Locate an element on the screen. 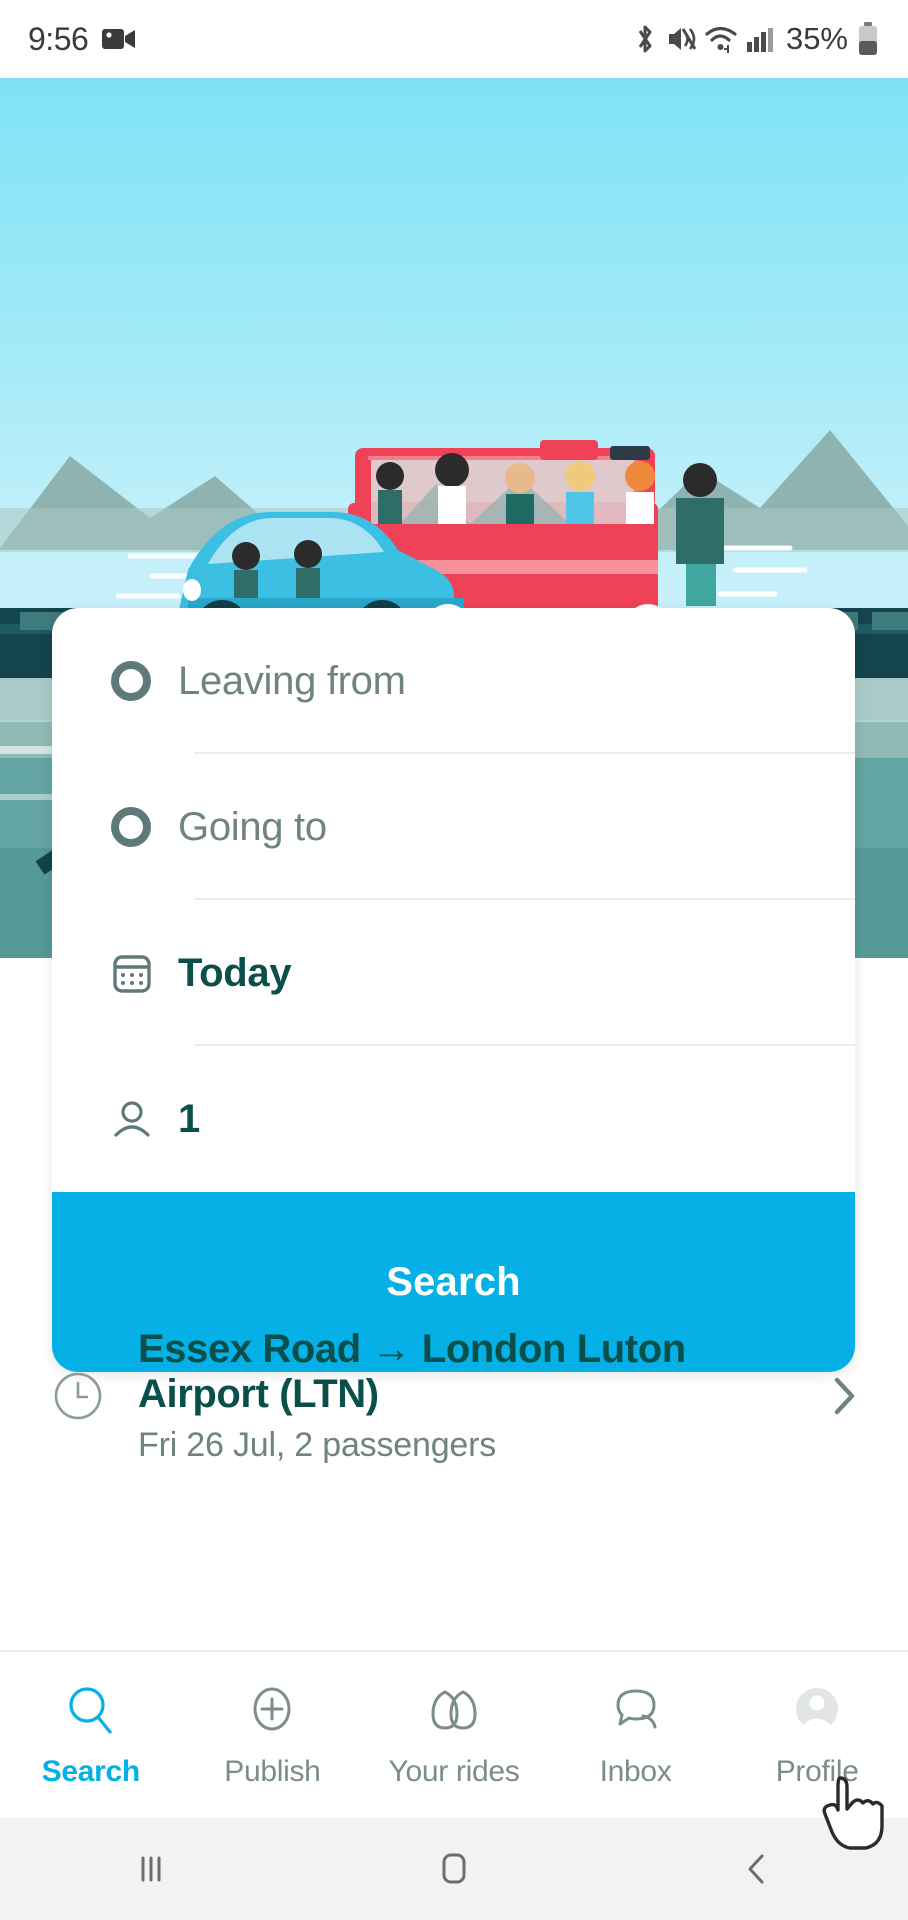  chevron-right-icon is located at coordinates (844, 1396).